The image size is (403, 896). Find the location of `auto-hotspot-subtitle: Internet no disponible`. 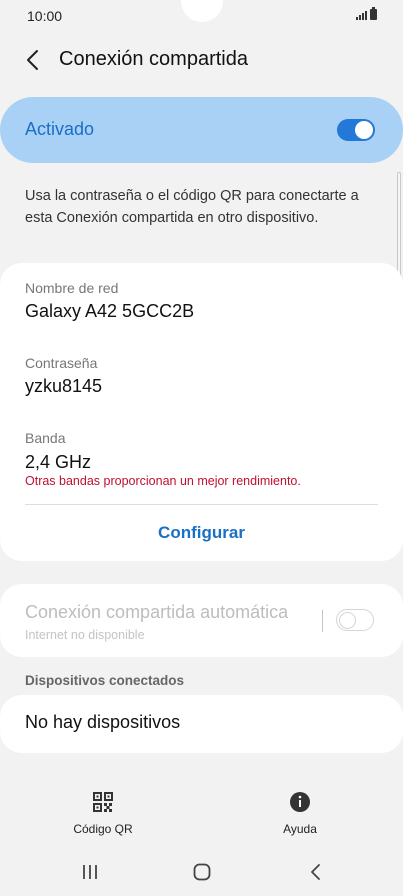

auto-hotspot-subtitle: Internet no disponible is located at coordinates (85, 635).